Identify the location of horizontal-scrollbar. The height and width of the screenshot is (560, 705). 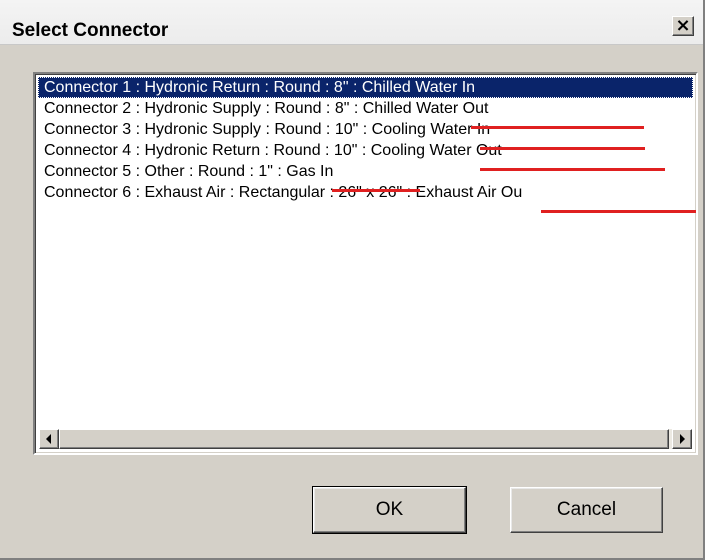
(365, 439).